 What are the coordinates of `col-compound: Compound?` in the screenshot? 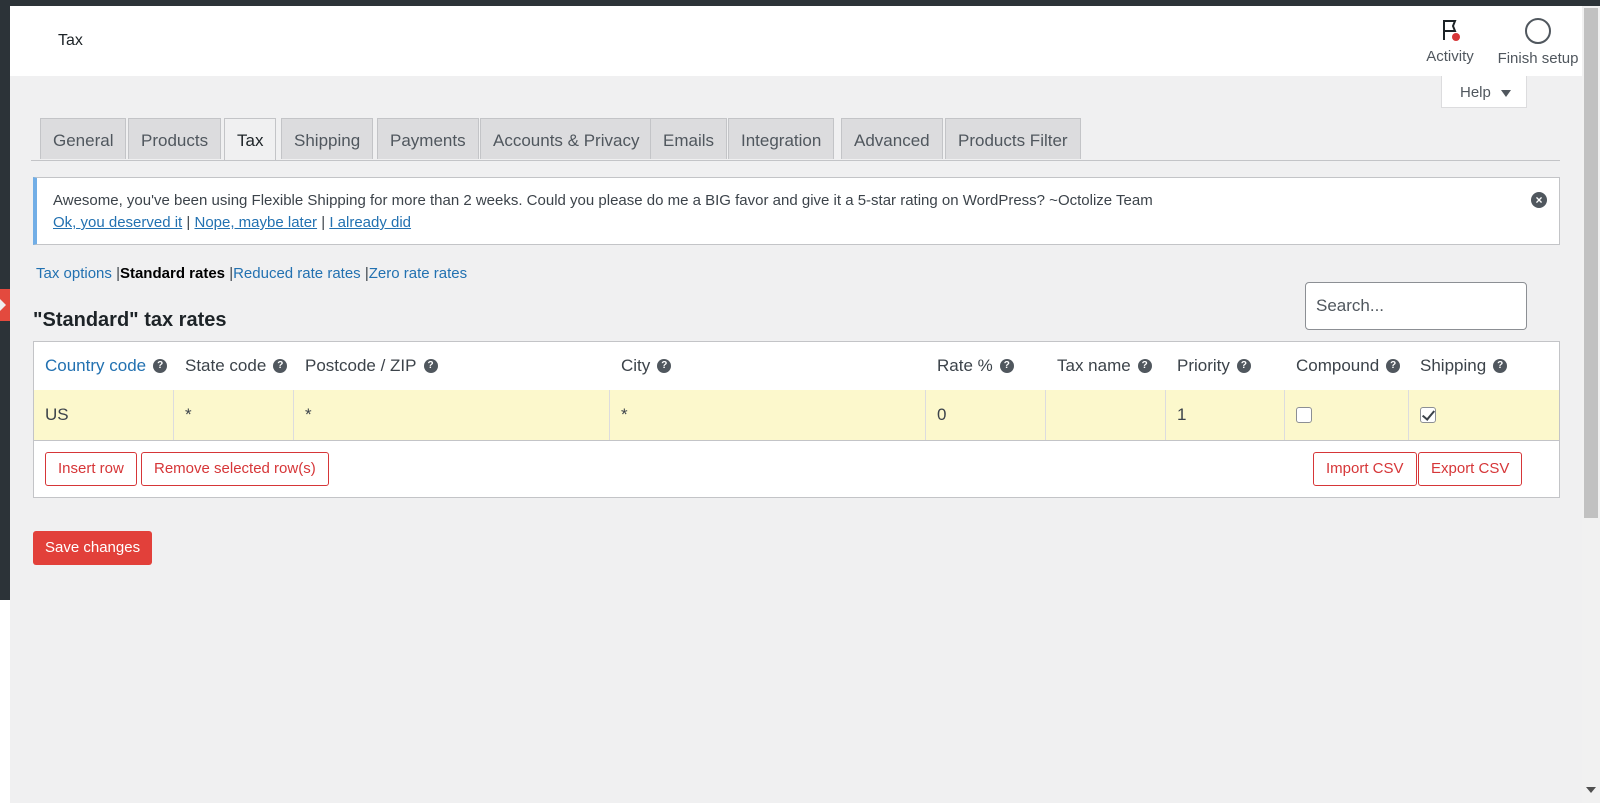 It's located at (1347, 366).